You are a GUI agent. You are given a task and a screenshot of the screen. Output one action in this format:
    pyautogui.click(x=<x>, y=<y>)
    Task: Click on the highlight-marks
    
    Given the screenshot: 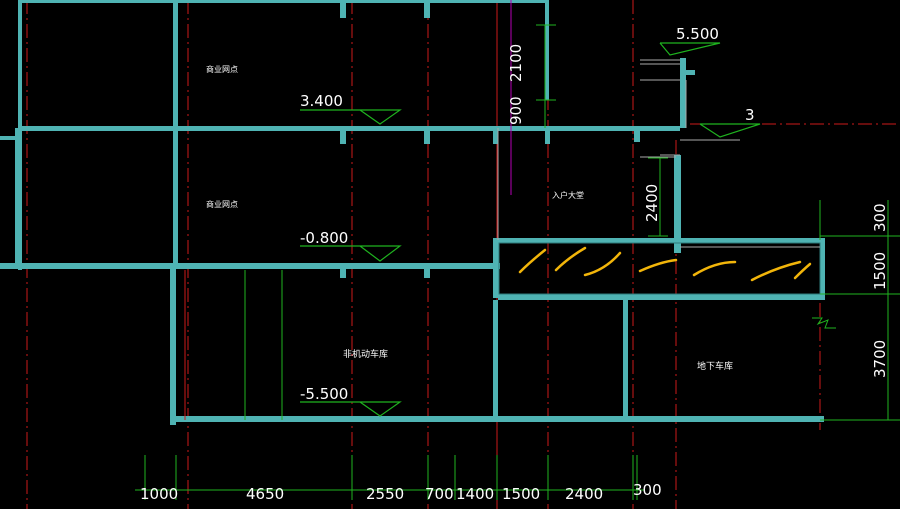 What is the action you would take?
    pyautogui.click(x=665, y=264)
    